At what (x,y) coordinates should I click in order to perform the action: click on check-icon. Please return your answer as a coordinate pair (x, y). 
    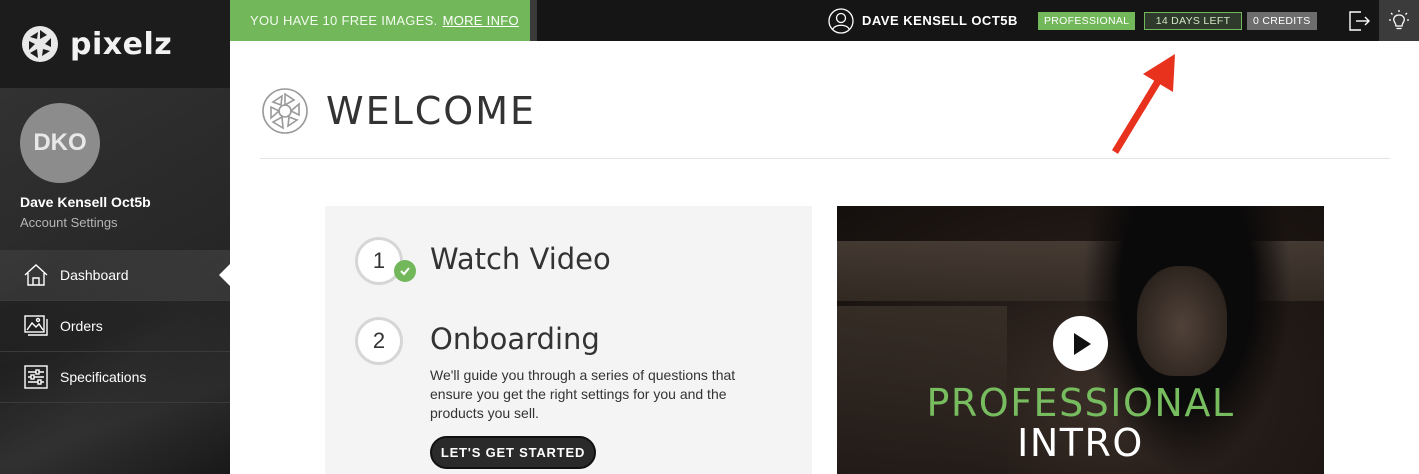
    Looking at the image, I should click on (405, 271).